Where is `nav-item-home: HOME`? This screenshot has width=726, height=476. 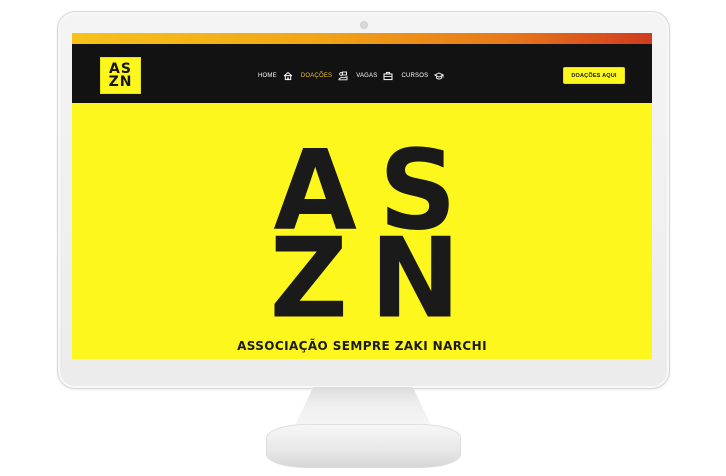 nav-item-home: HOME is located at coordinates (275, 76).